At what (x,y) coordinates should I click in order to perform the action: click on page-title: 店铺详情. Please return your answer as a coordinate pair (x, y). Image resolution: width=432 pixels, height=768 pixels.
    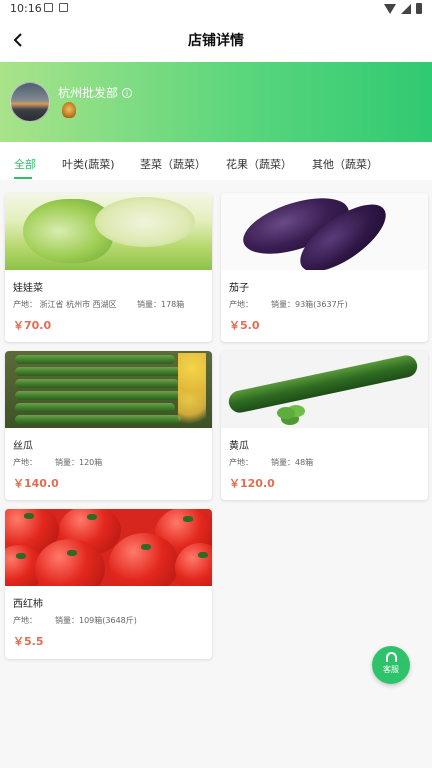
    Looking at the image, I should click on (216, 41).